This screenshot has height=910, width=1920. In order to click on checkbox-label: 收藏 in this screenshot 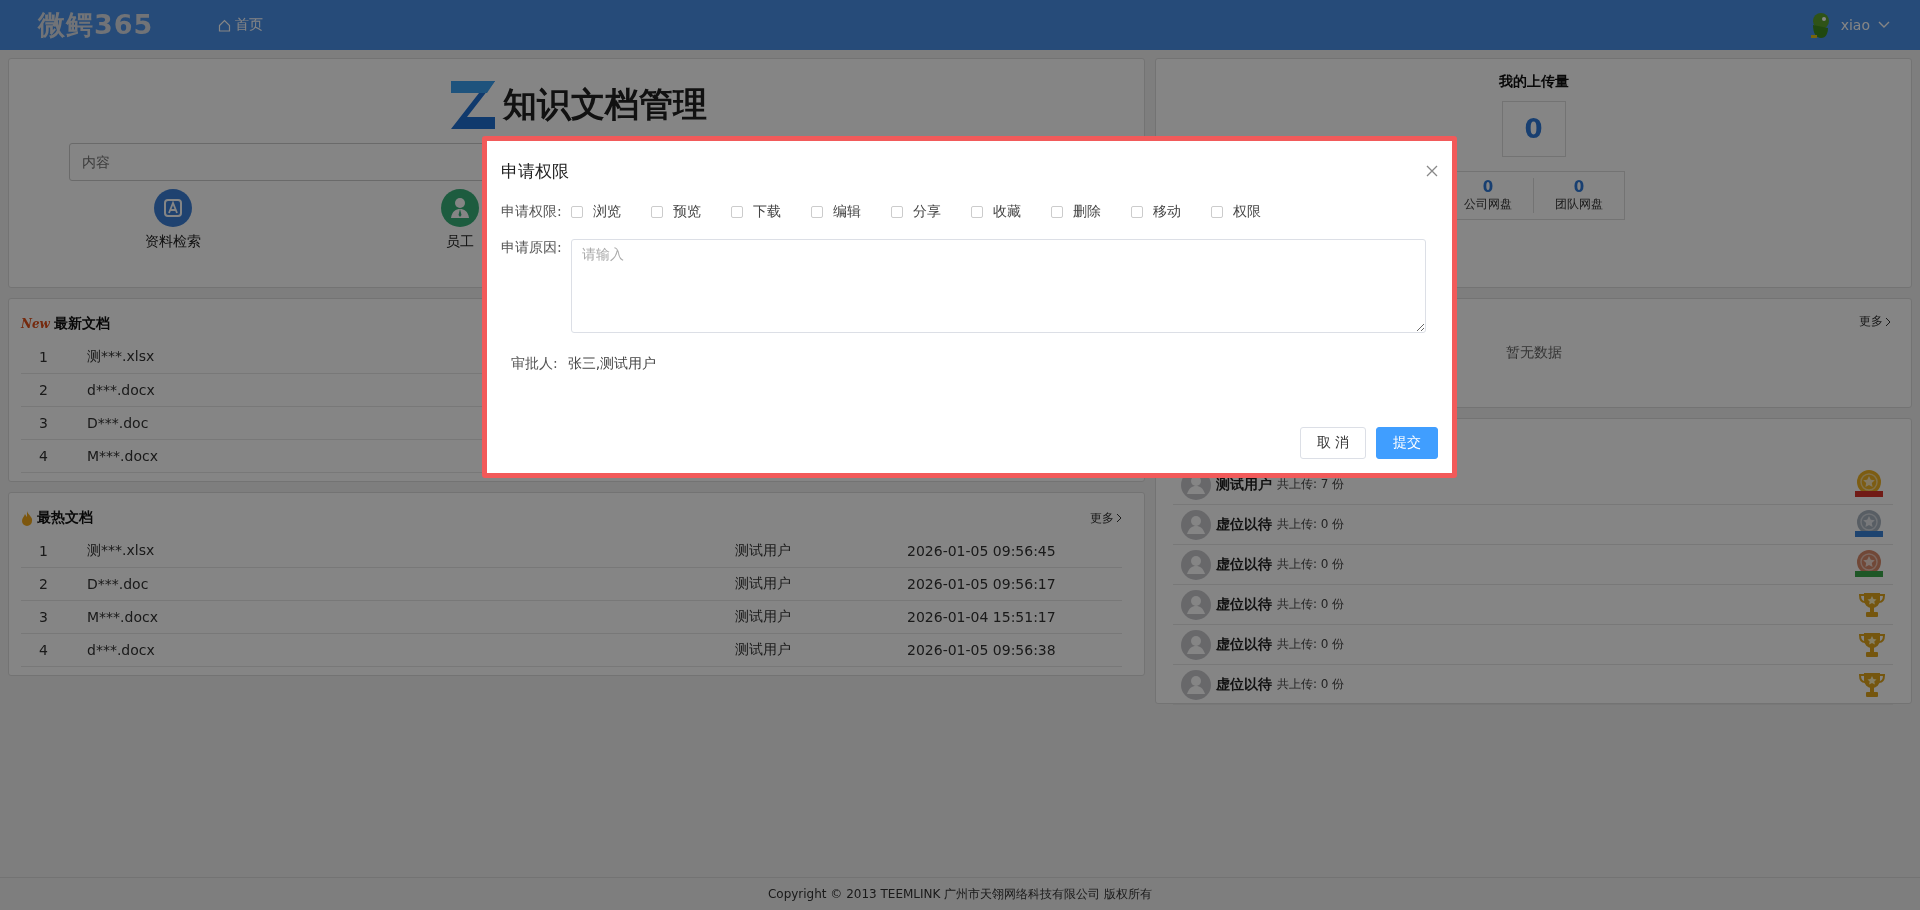, I will do `click(1007, 212)`.